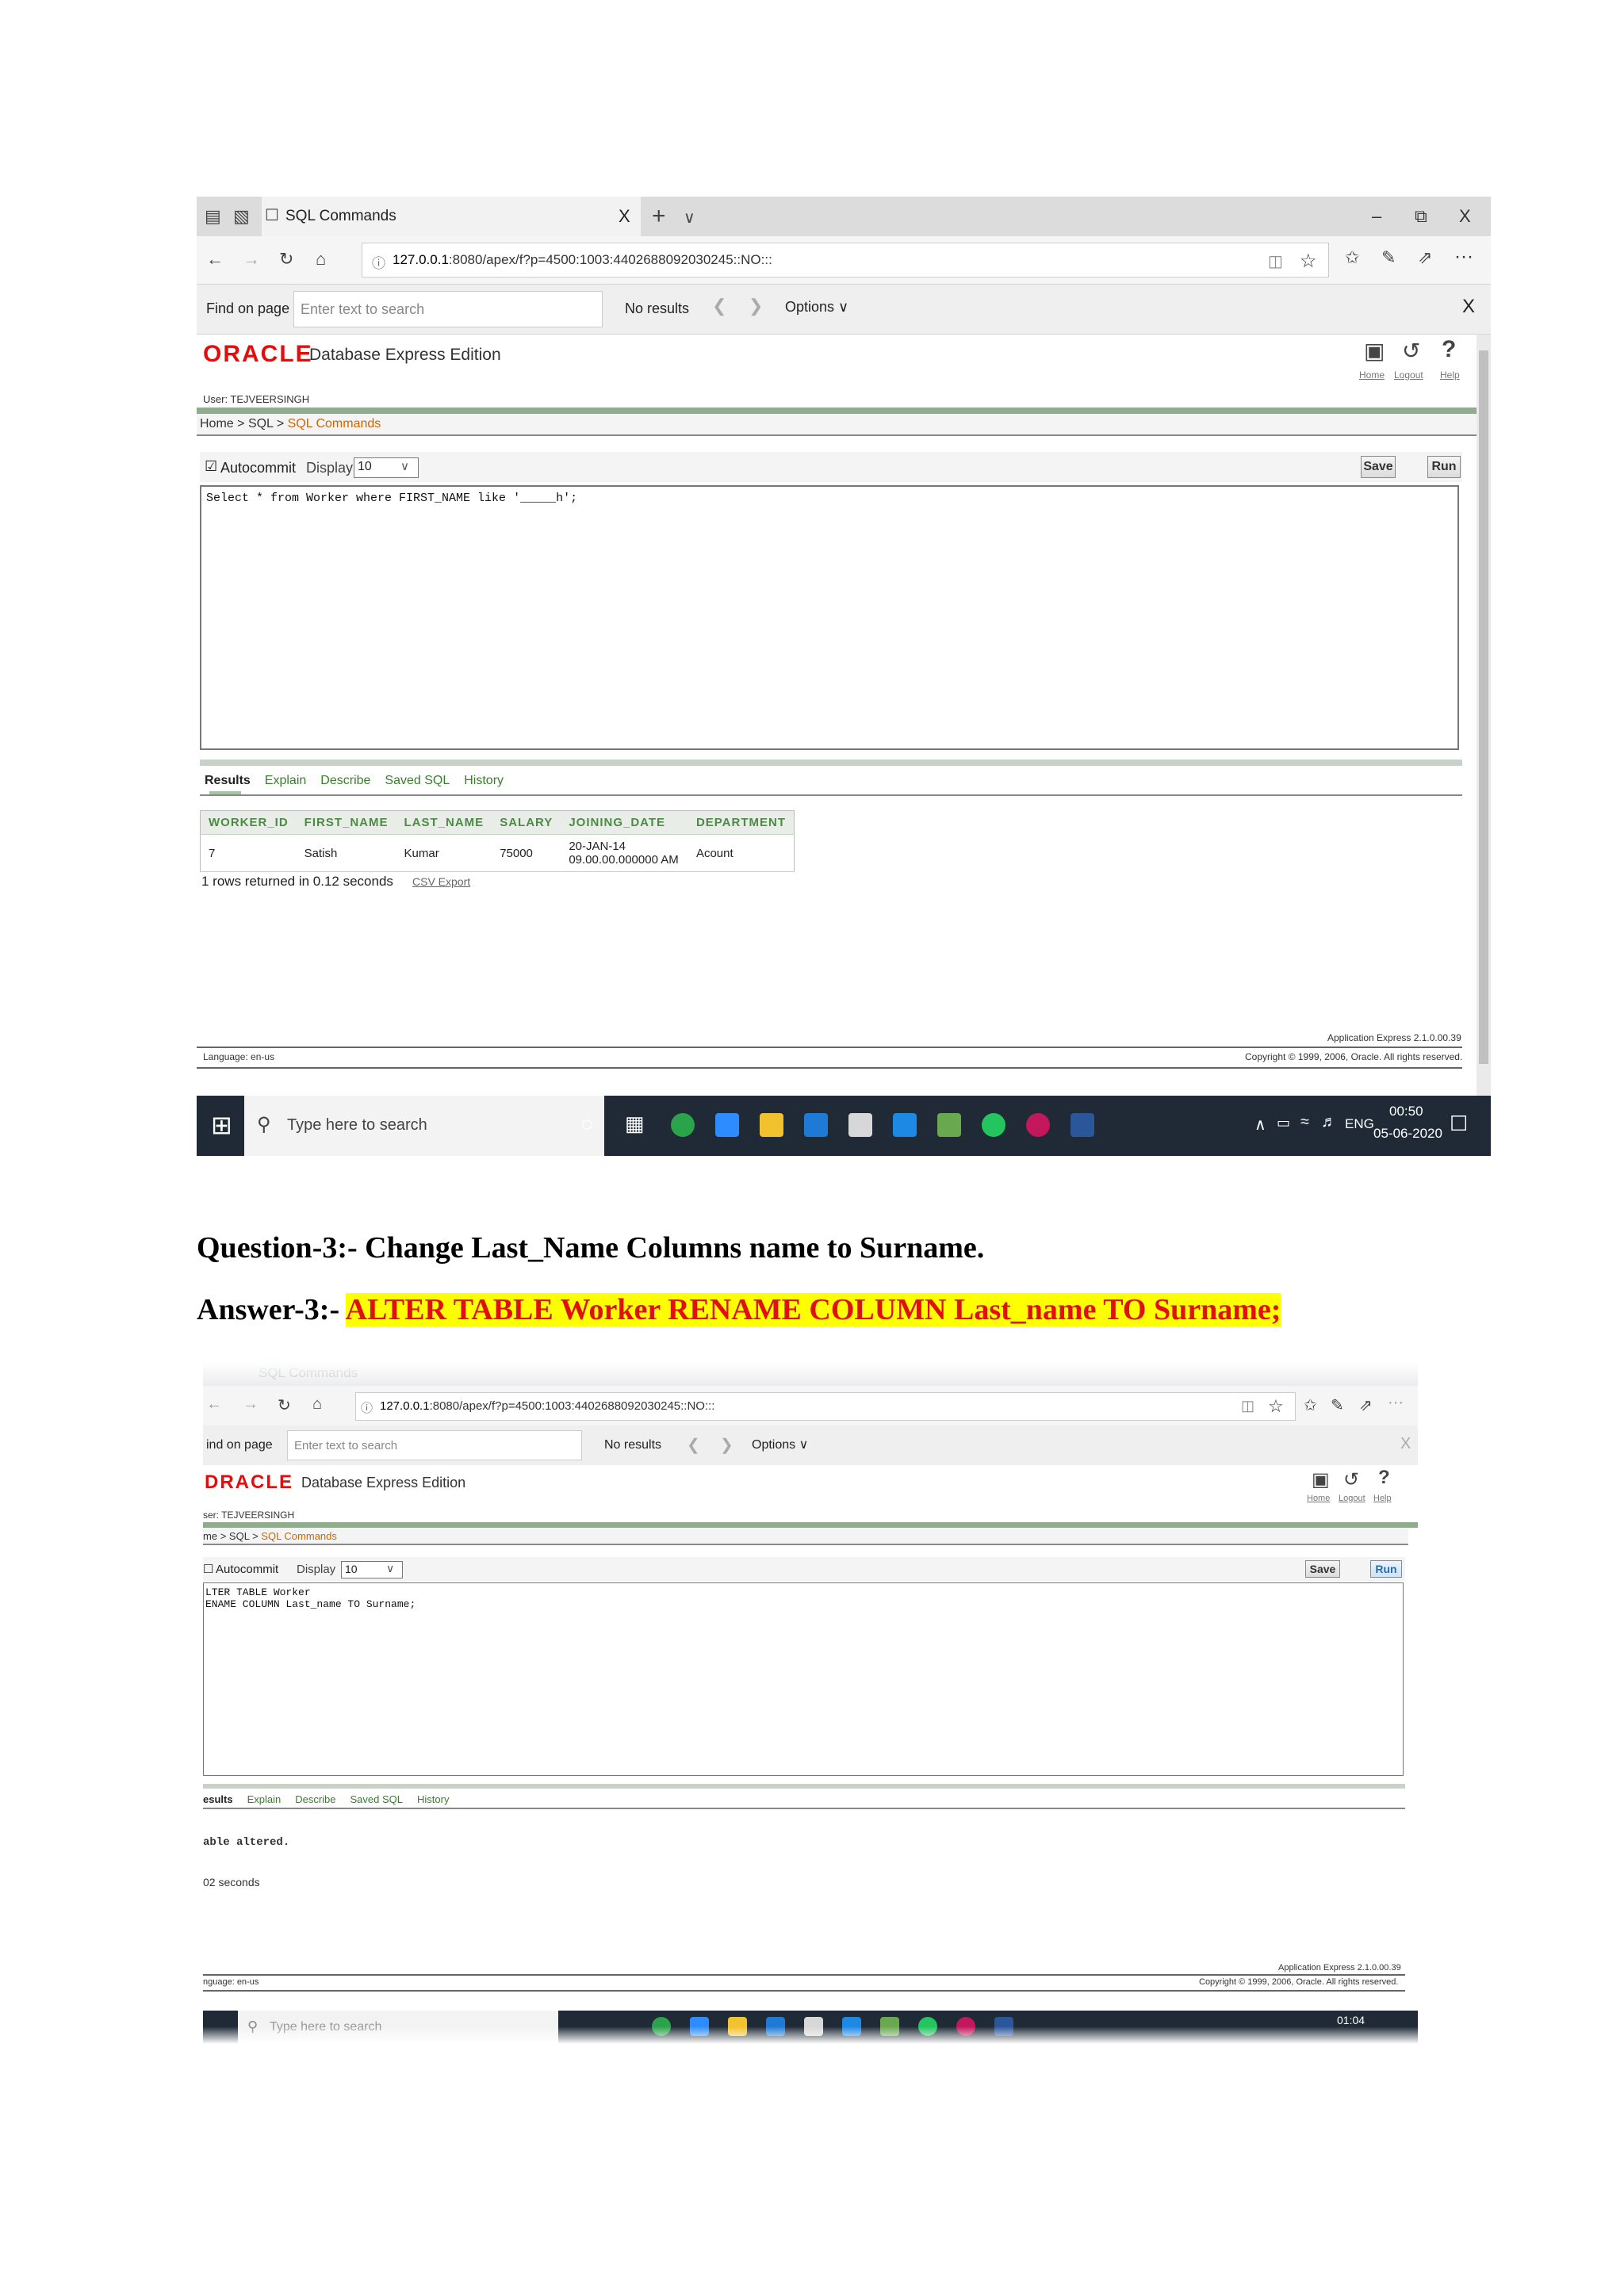  Describe the element at coordinates (683, 1125) in the screenshot. I see `chrome-icon` at that location.